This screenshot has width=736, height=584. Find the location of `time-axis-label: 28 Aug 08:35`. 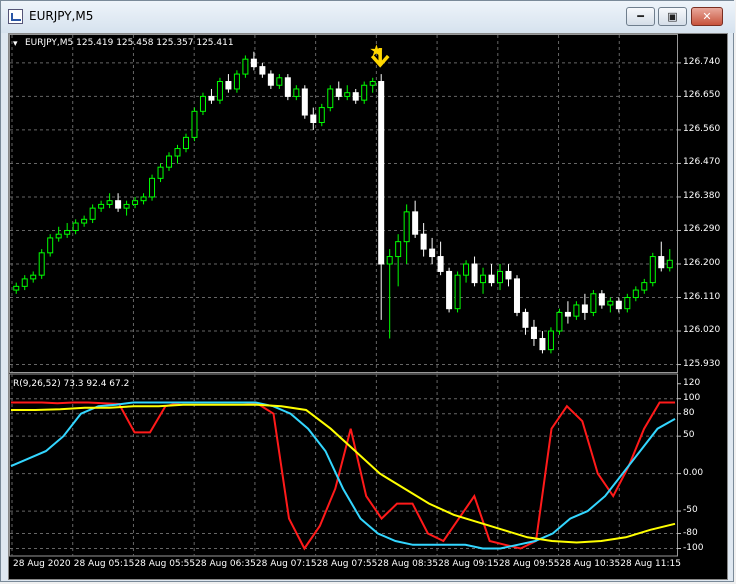

time-axis-label: 28 Aug 08:35 is located at coordinates (408, 564).